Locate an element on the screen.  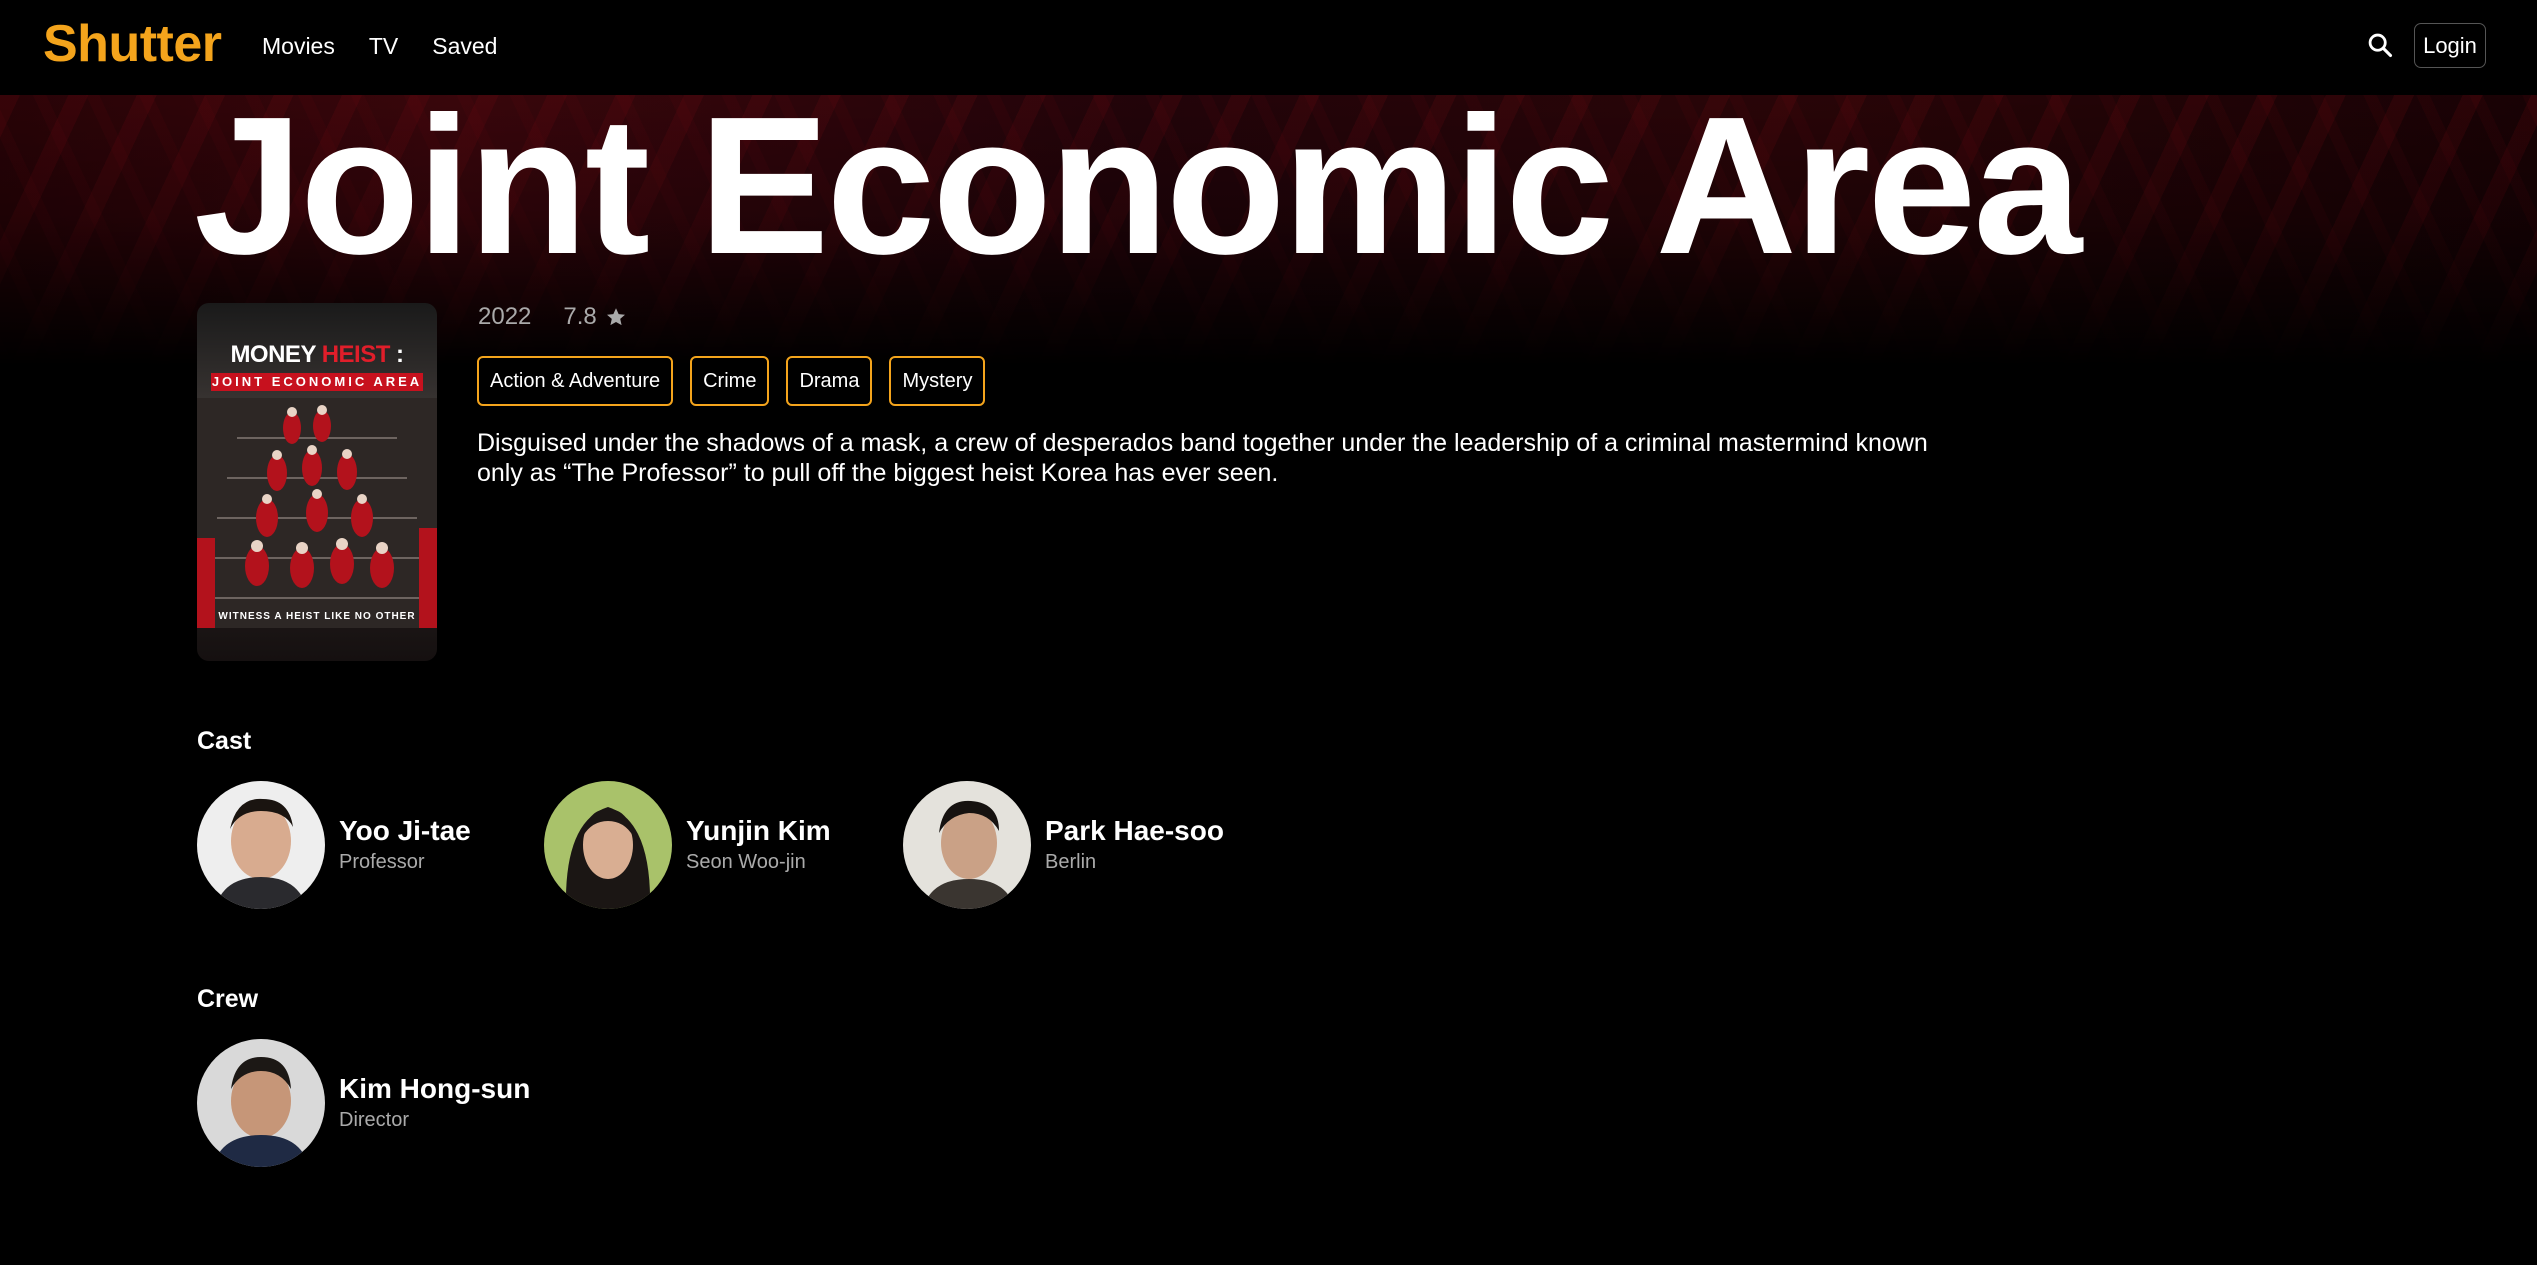
genre-list: Action & Adventure Crime Drama Mystery is located at coordinates (731, 381).